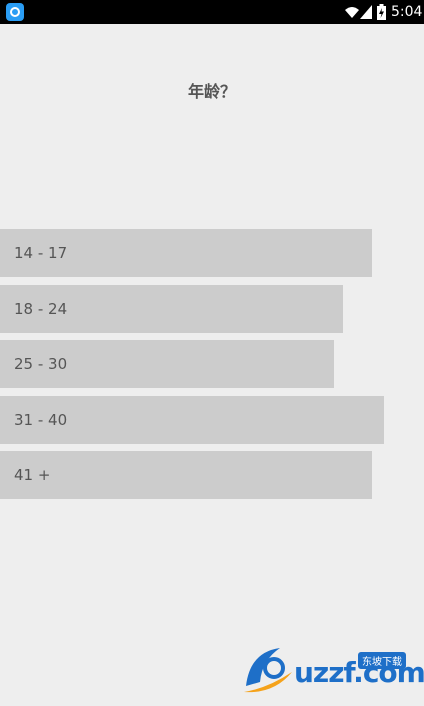  I want to click on status-bar: 5:04, so click(212, 12).